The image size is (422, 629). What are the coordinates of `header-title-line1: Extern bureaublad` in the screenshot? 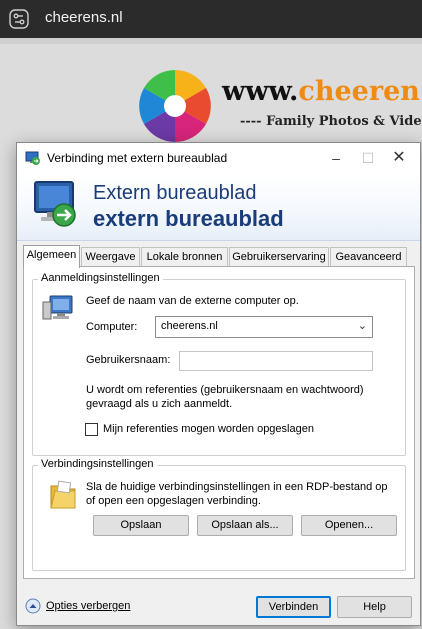 It's located at (175, 193).